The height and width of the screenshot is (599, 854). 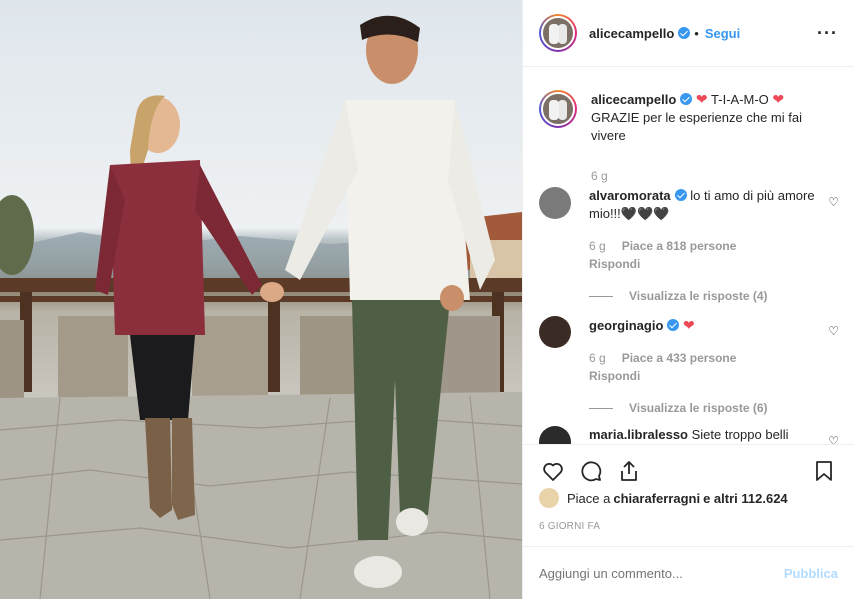 I want to click on comment-likes: Piace a 818 persone, so click(x=679, y=246).